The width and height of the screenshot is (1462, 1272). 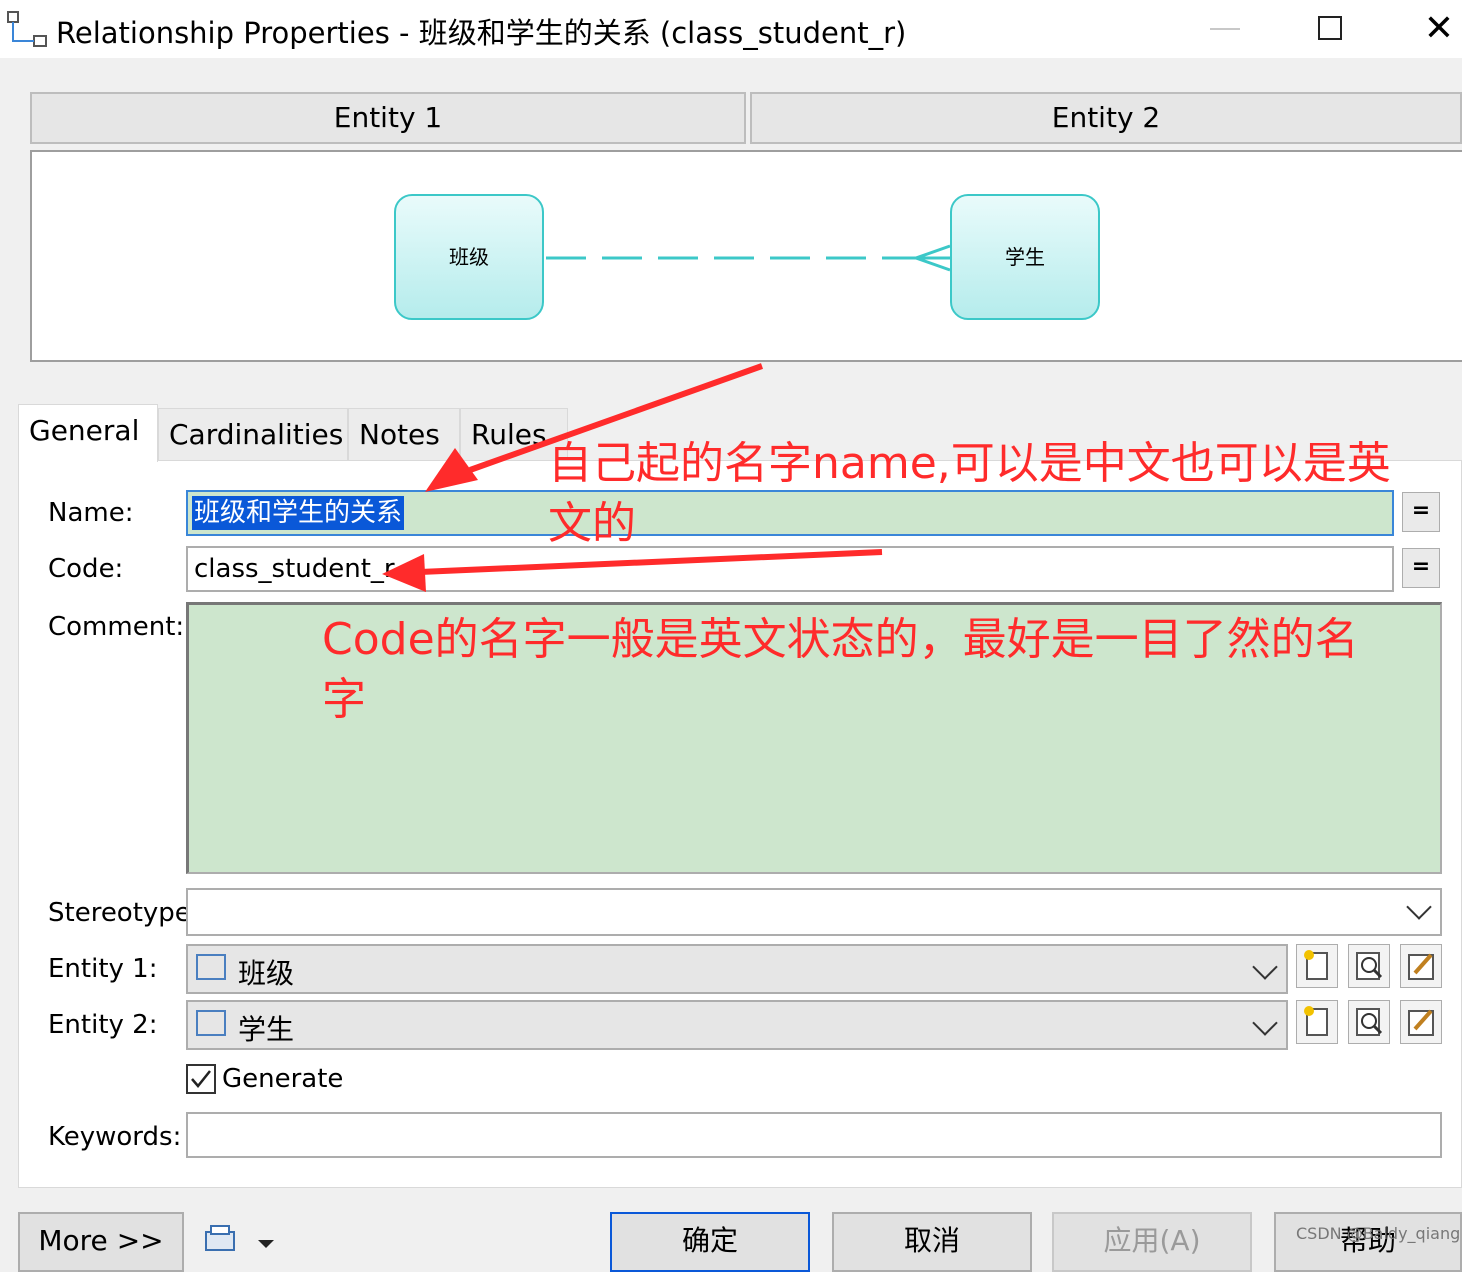 I want to click on generate-checkbox, so click(x=201, y=1079).